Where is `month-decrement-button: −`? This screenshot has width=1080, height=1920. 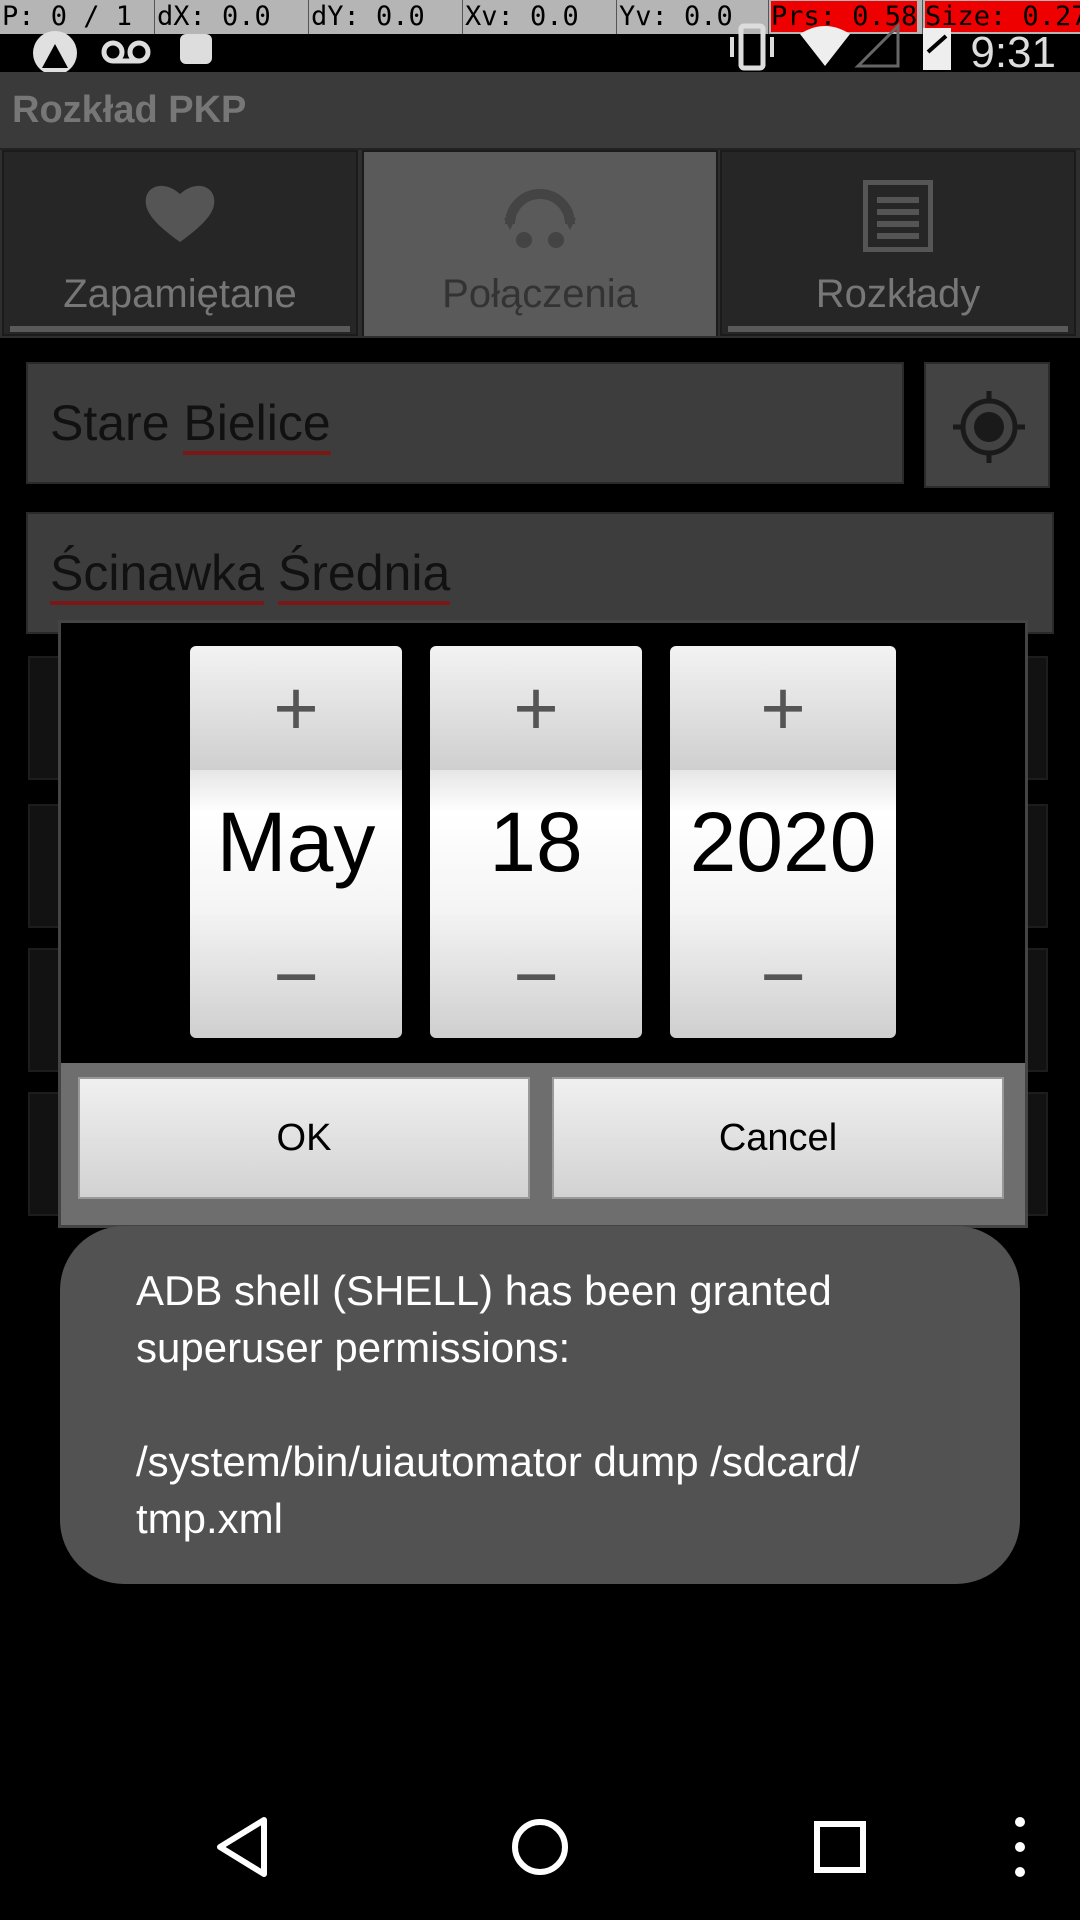 month-decrement-button: − is located at coordinates (296, 976).